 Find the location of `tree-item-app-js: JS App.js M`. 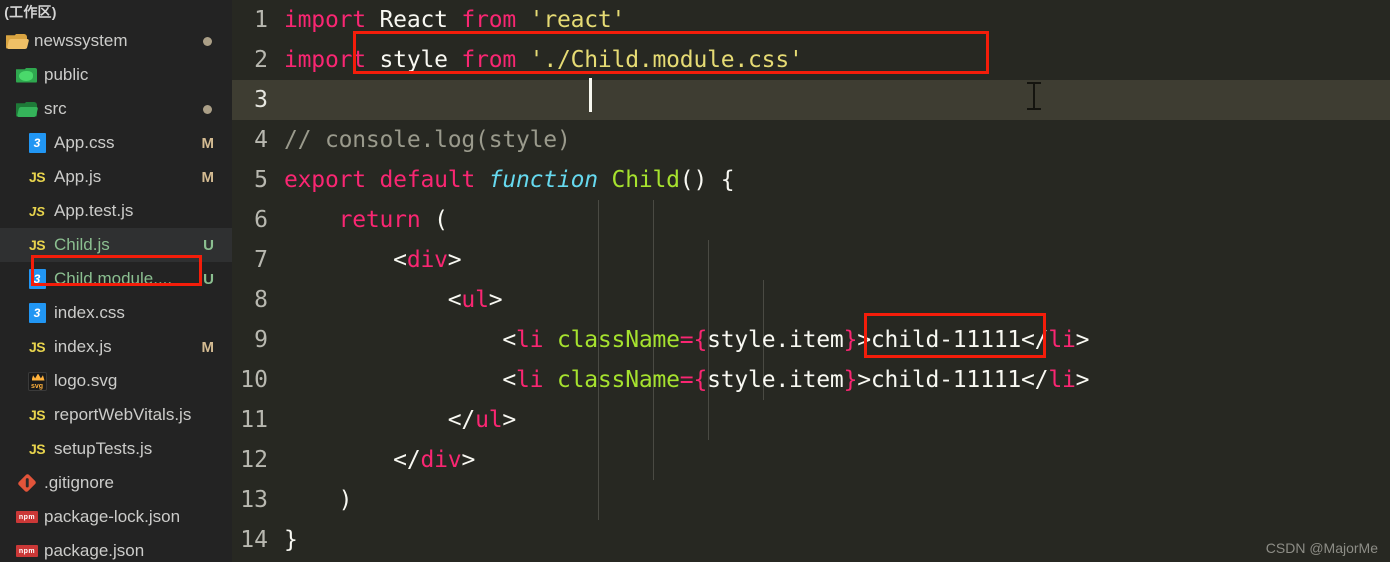

tree-item-app-js: JS App.js M is located at coordinates (116, 177).